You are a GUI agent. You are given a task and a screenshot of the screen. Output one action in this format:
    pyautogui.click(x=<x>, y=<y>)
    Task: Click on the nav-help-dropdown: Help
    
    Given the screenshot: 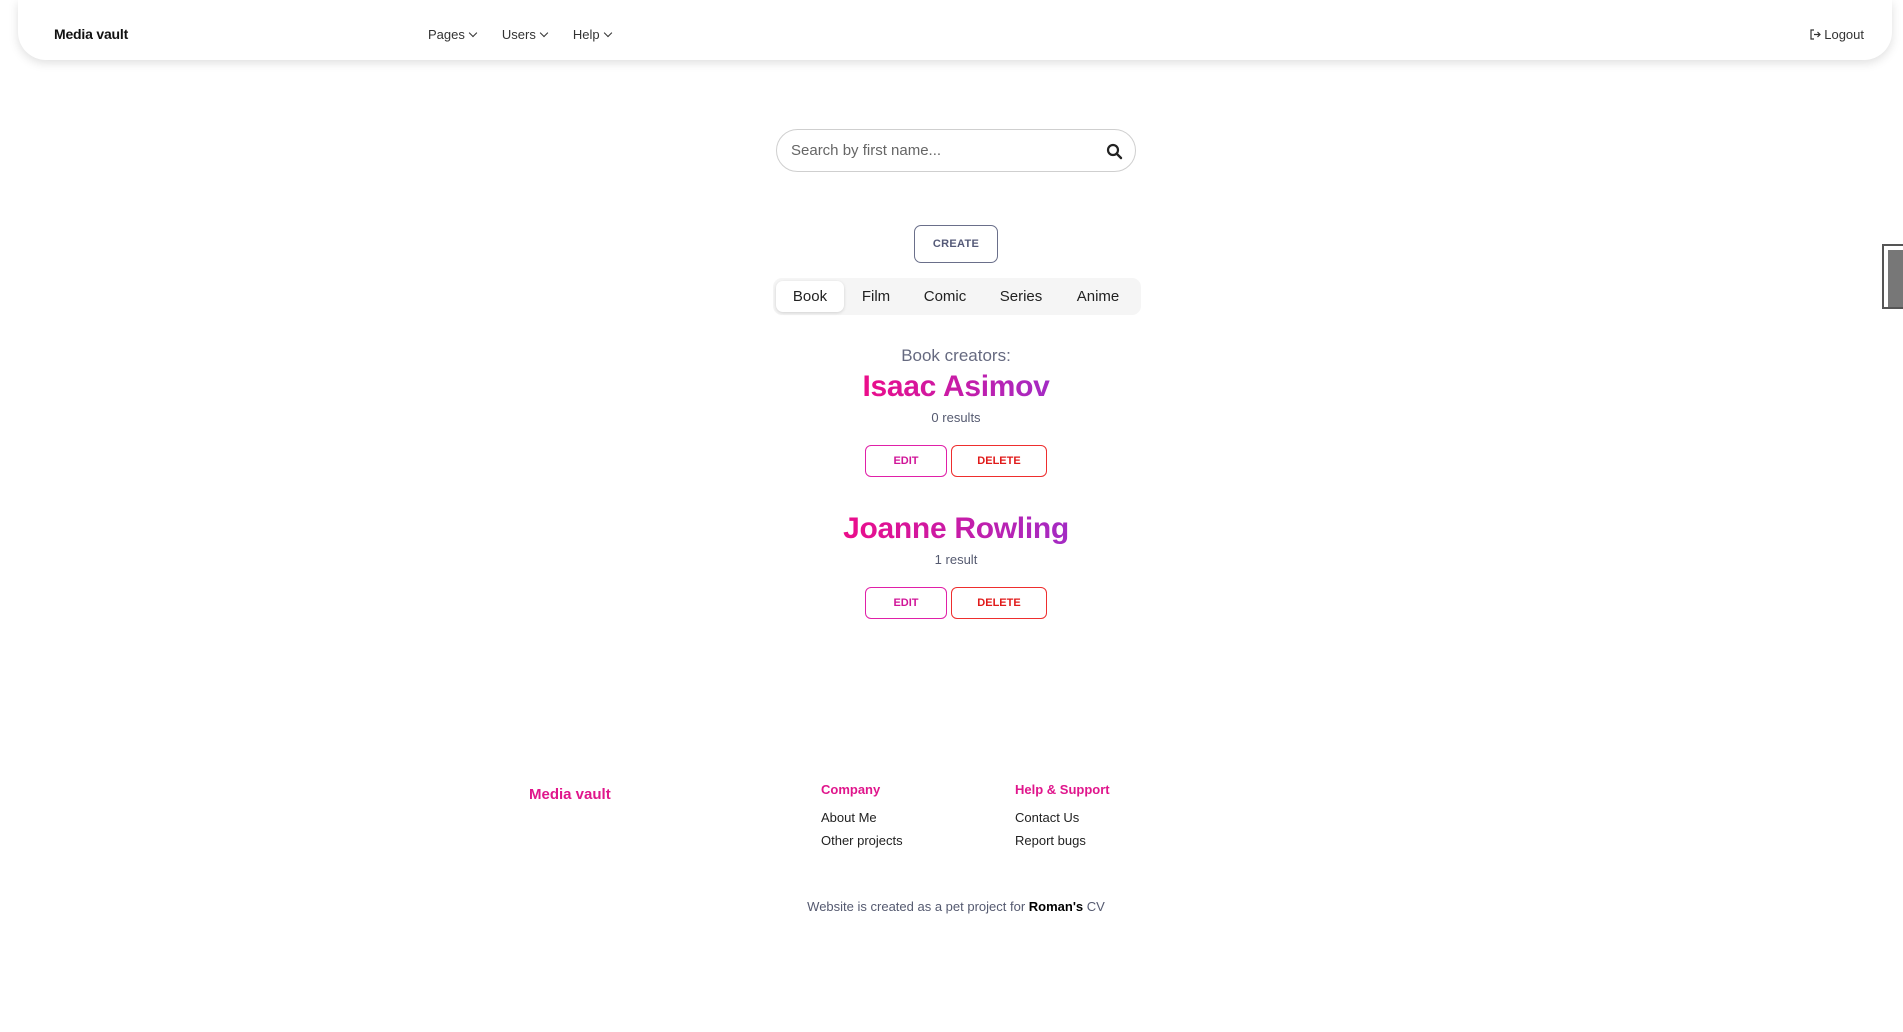 What is the action you would take?
    pyautogui.click(x=592, y=34)
    